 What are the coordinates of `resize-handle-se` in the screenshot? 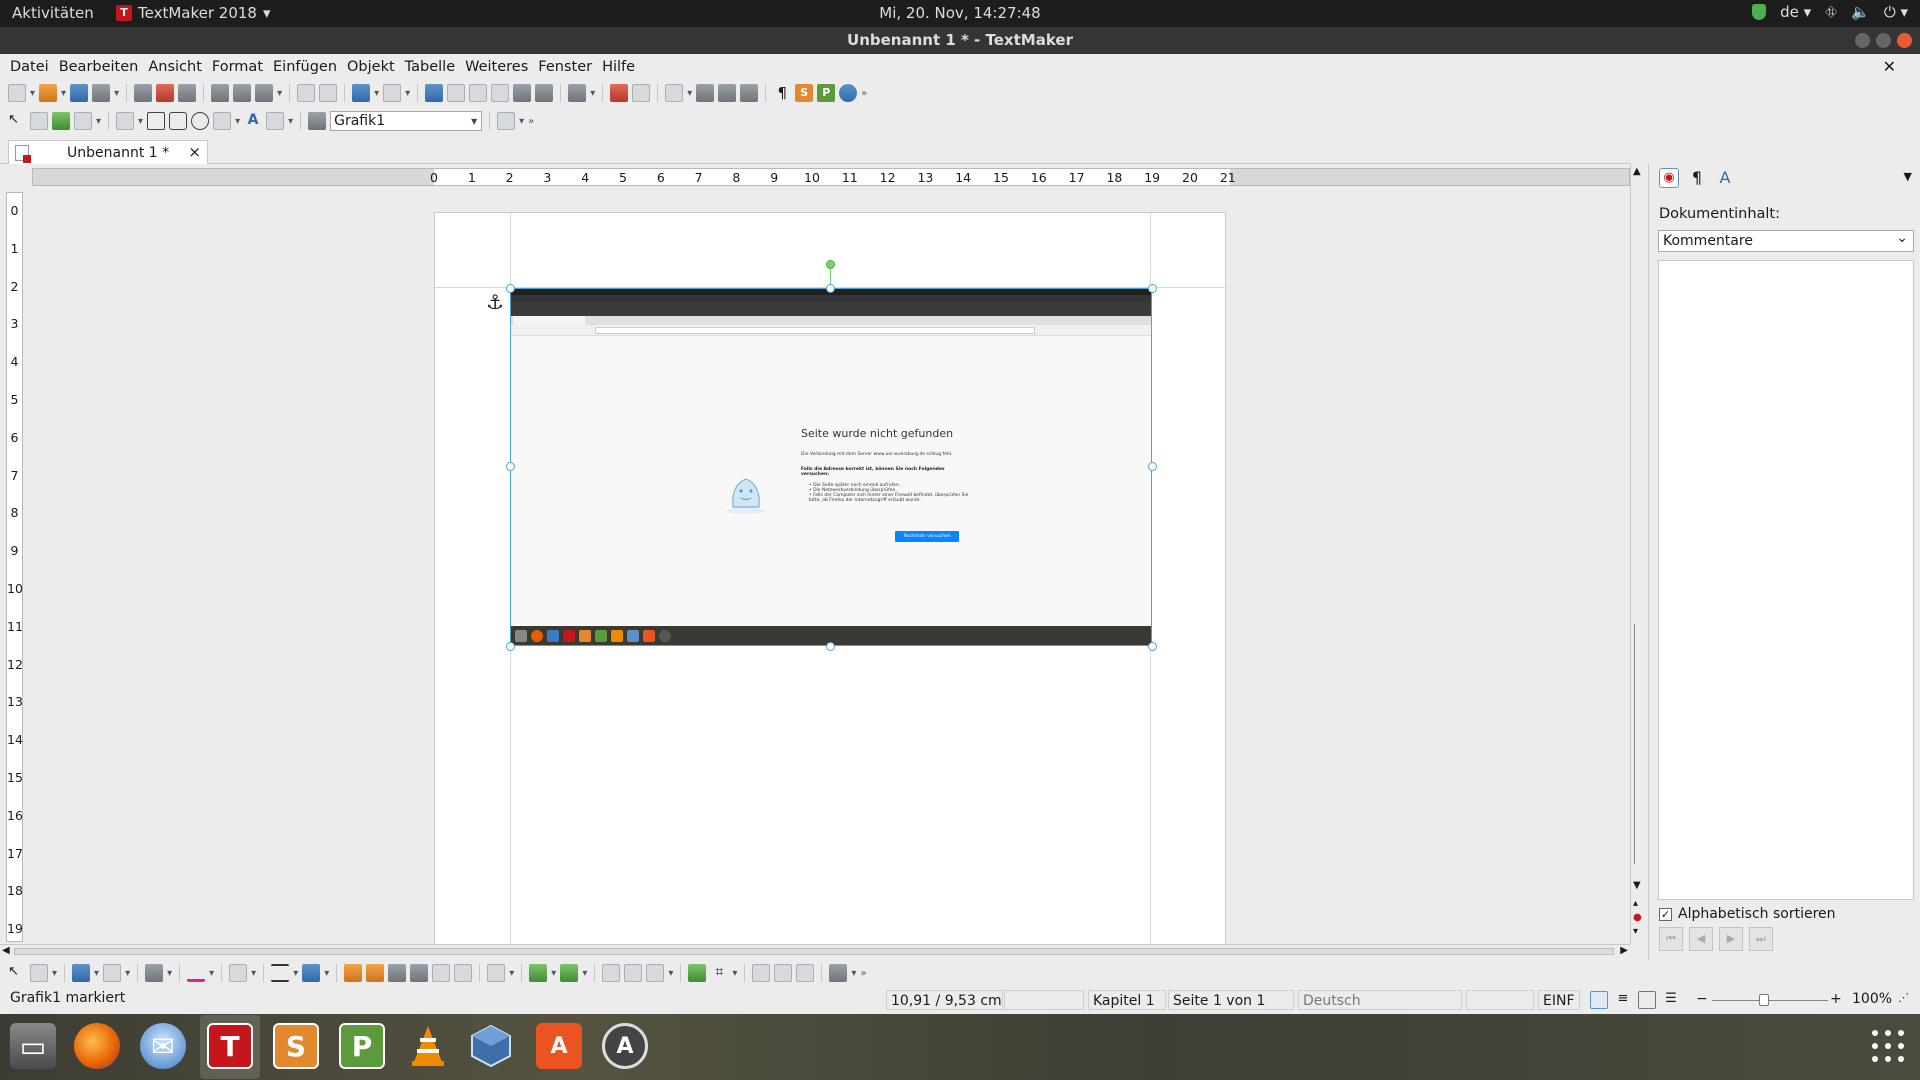 It's located at (1152, 646).